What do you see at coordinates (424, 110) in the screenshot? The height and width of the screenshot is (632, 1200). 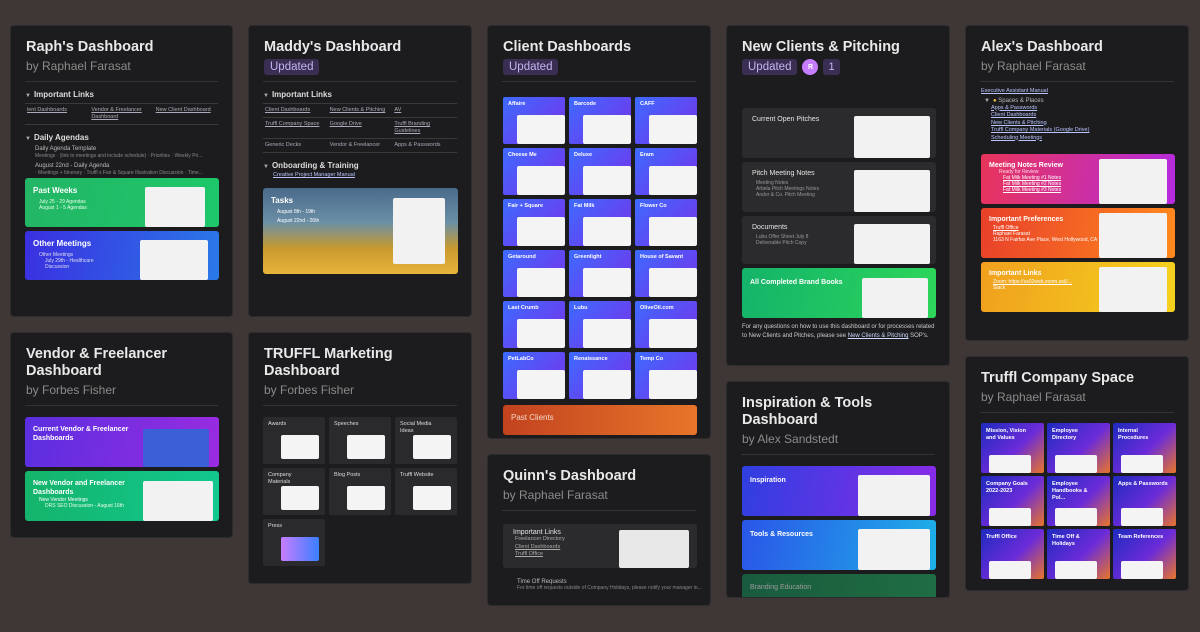 I see `link-cell: AV` at bounding box center [424, 110].